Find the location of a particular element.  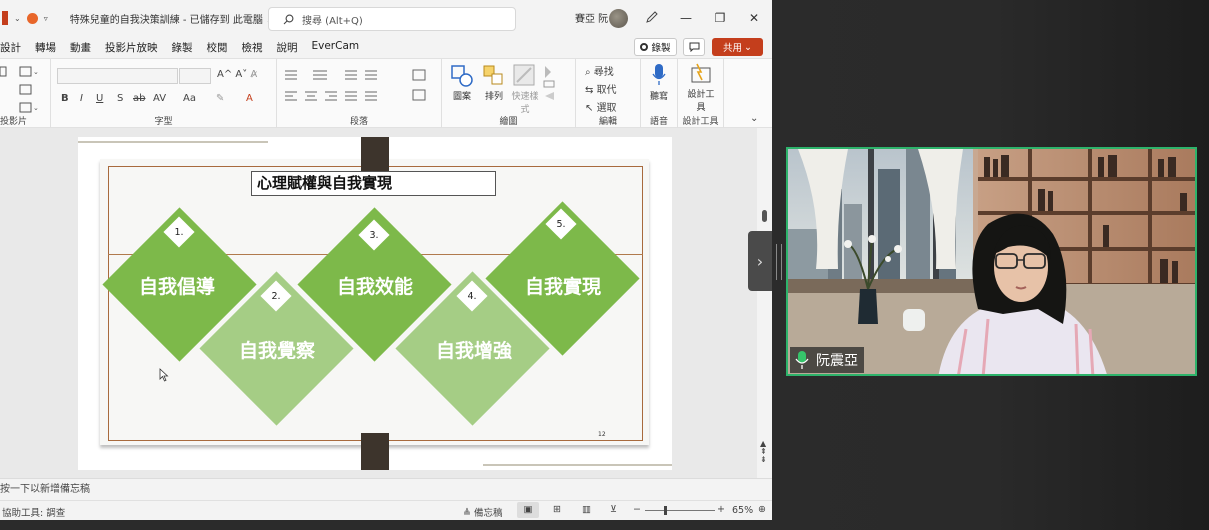

find-label: 尋找 is located at coordinates (603, 72).